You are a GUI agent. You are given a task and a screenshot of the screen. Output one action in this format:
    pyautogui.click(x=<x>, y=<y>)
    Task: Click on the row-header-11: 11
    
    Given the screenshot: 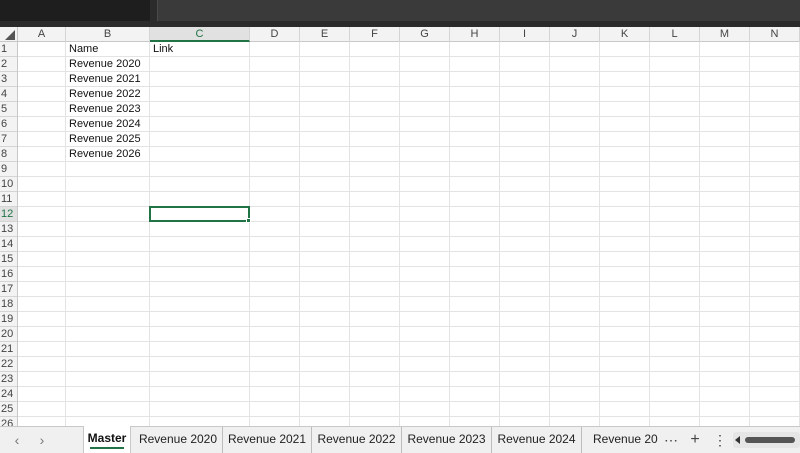 What is the action you would take?
    pyautogui.click(x=8, y=199)
    